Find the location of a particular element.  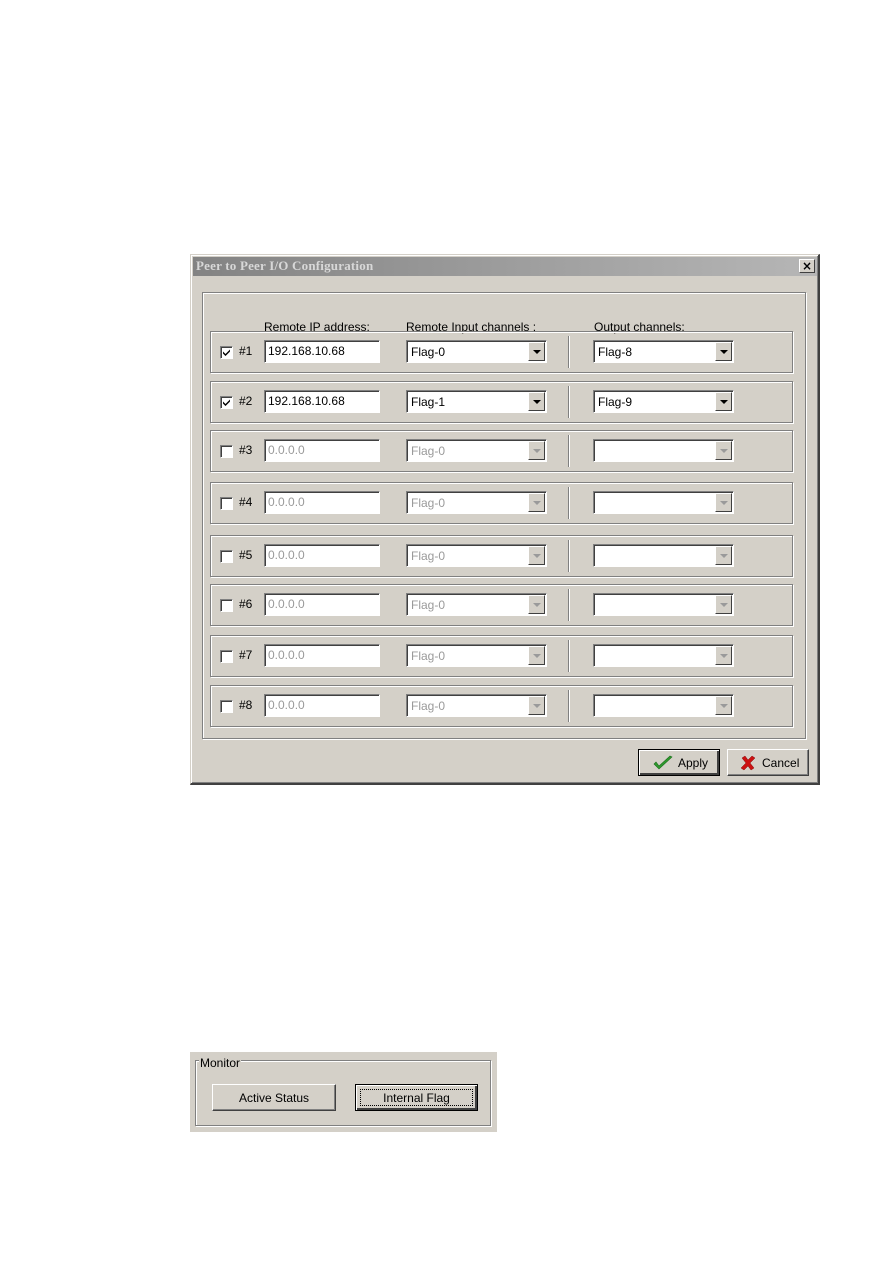

channel-row: #5 0.0.0.0 Flag-0 is located at coordinates (501, 556).